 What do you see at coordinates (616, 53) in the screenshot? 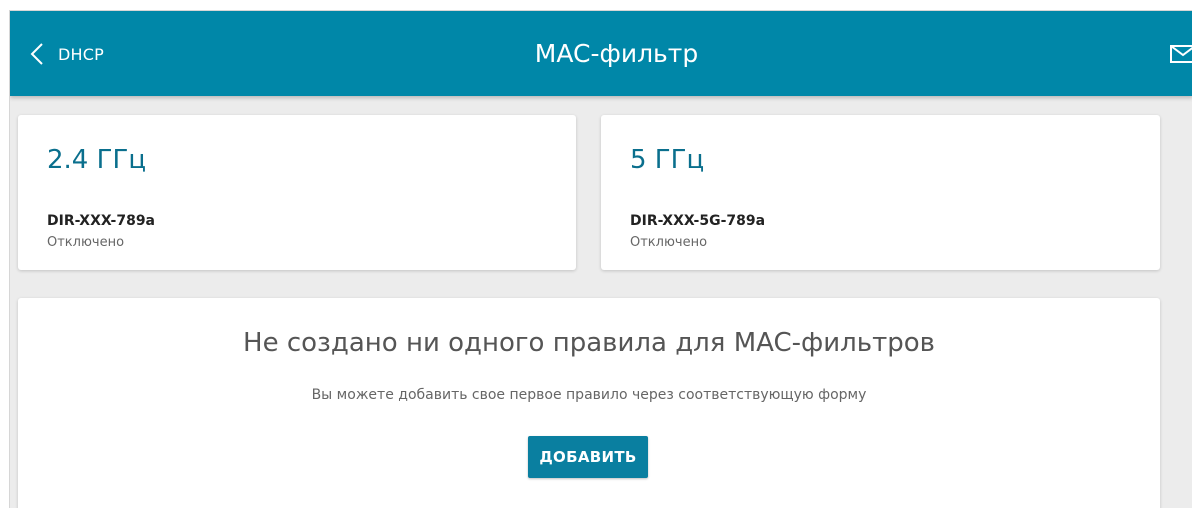
I see `page-title: MAC-фильтр` at bounding box center [616, 53].